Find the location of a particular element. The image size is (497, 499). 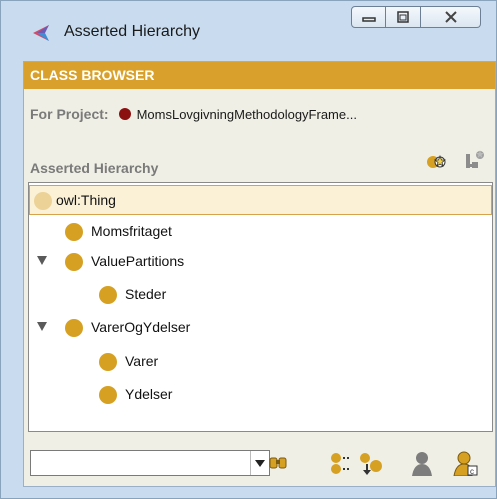

minimize-icon is located at coordinates (368, 19).